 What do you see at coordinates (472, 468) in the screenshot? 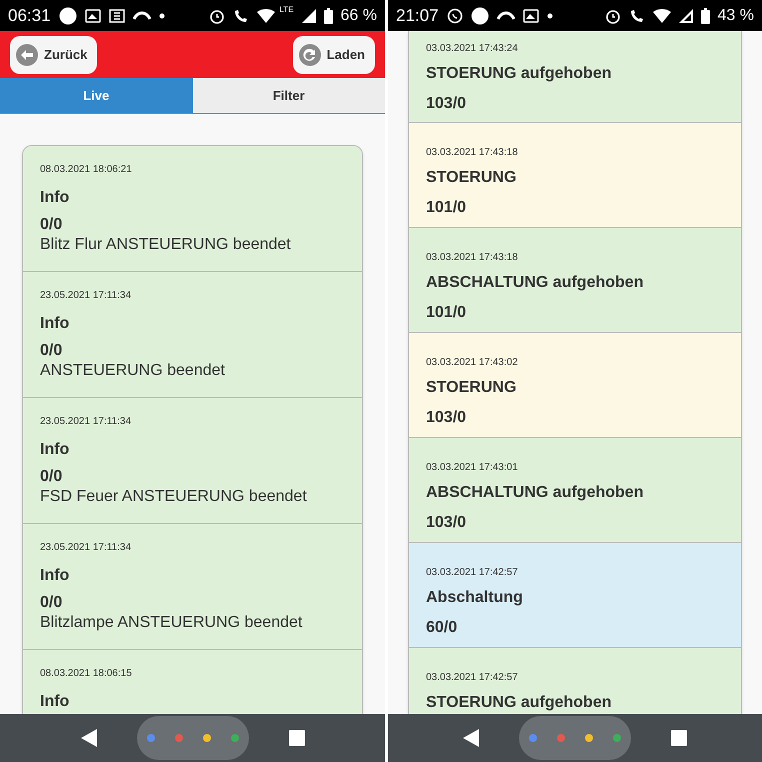
I see `event-date: 03.03.2021 17:43:01` at bounding box center [472, 468].